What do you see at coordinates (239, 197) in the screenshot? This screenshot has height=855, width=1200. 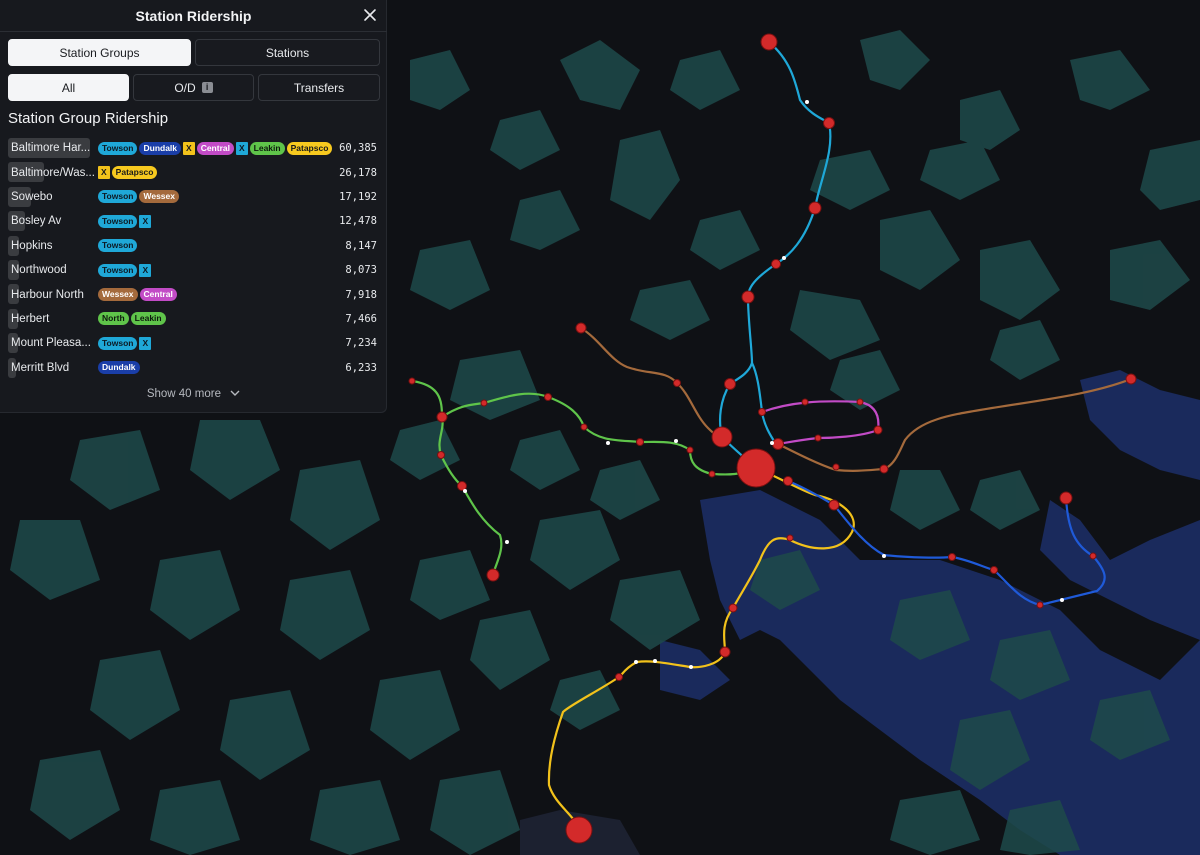 I see `line-badges: Towson Wessex` at bounding box center [239, 197].